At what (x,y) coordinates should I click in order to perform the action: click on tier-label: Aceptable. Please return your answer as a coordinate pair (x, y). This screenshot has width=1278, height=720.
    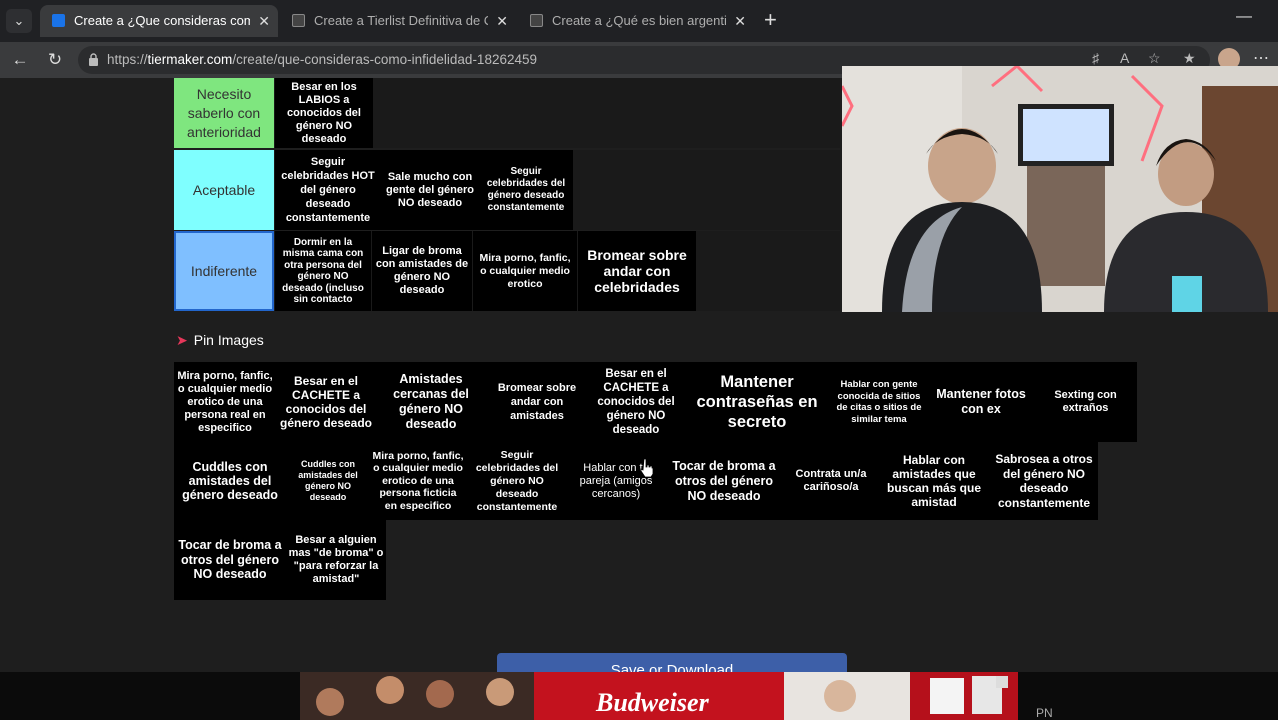
    Looking at the image, I should click on (224, 190).